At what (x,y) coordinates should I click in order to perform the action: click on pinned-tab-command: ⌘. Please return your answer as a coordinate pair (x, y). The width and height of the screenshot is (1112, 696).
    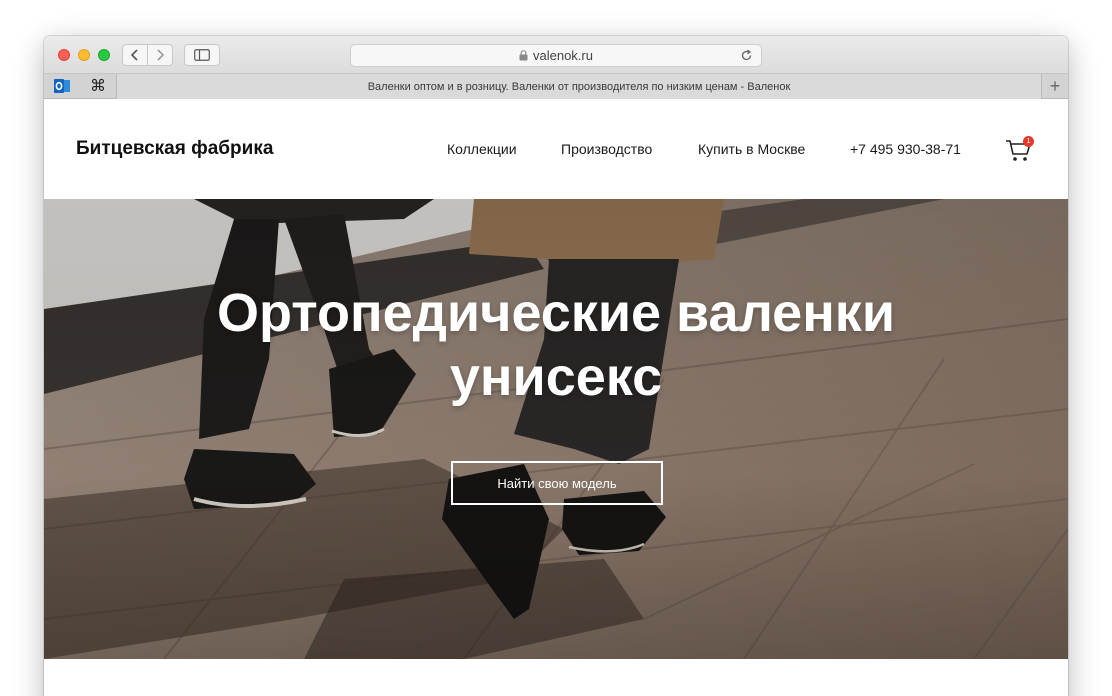
    Looking at the image, I should click on (98, 86).